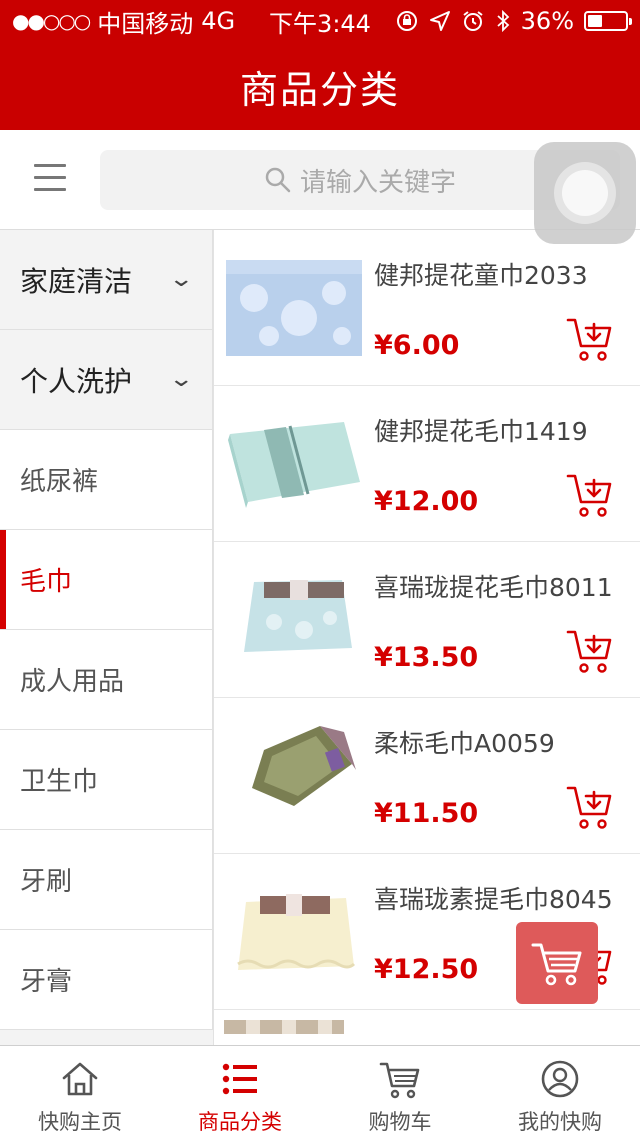 This screenshot has height=1140, width=640. What do you see at coordinates (426, 657) in the screenshot?
I see `product-price: ¥13.50` at bounding box center [426, 657].